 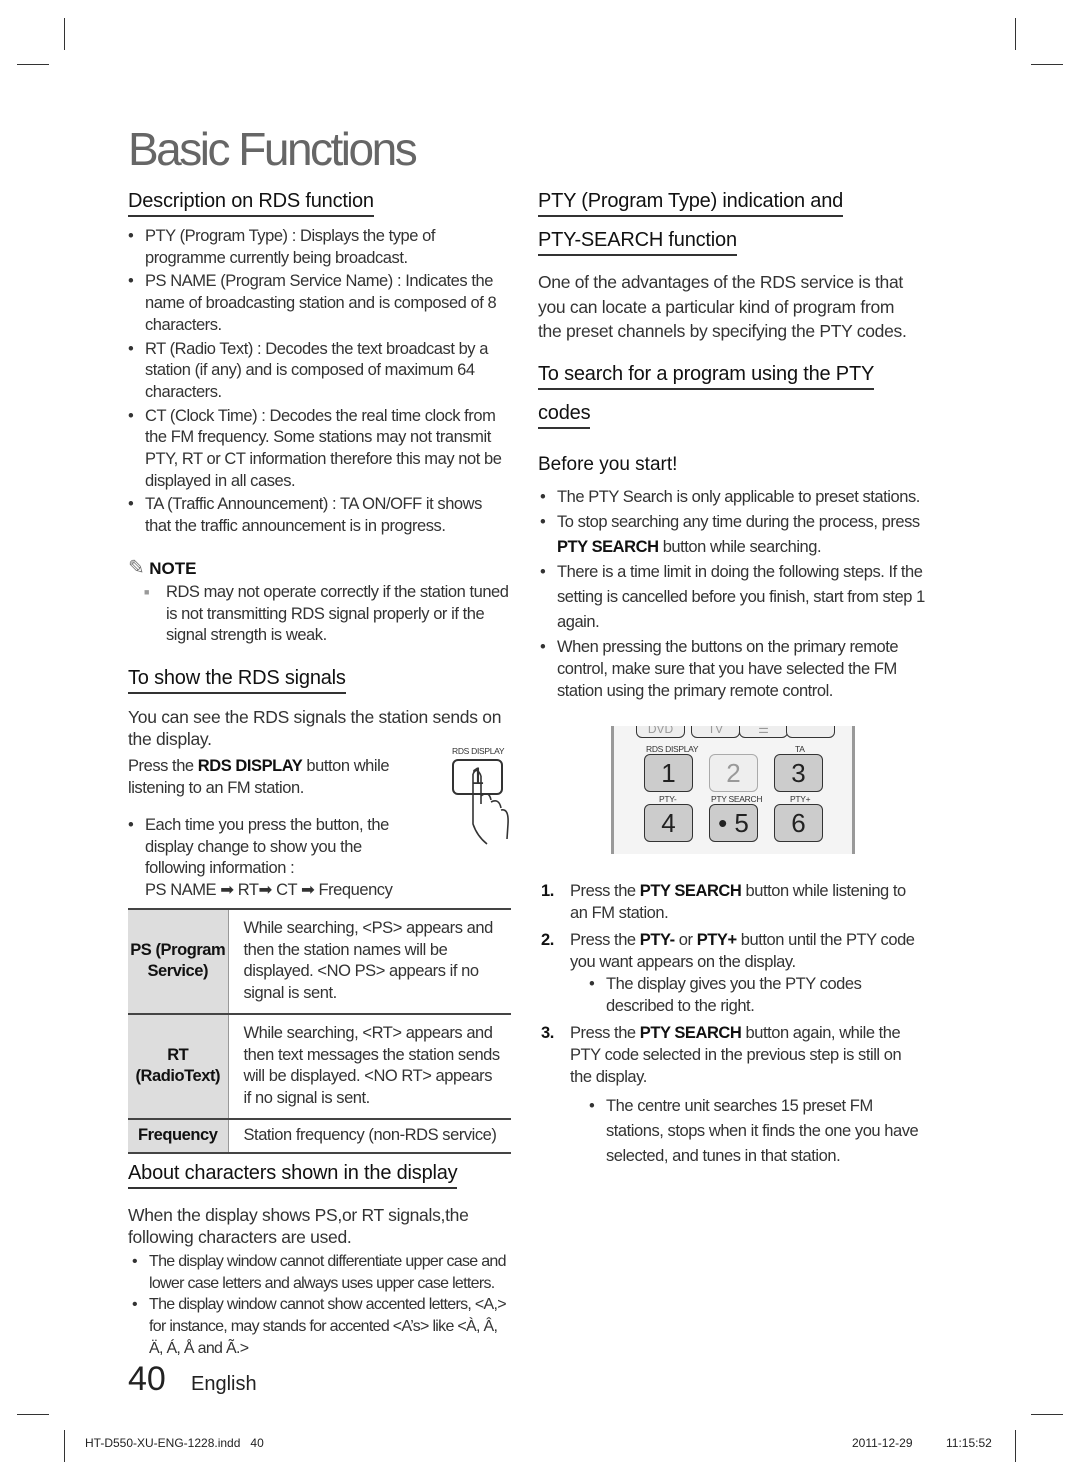 What do you see at coordinates (269, 890) in the screenshot?
I see `sequence: PS NAME ➡ RT➡ CT ➡ Frequency` at bounding box center [269, 890].